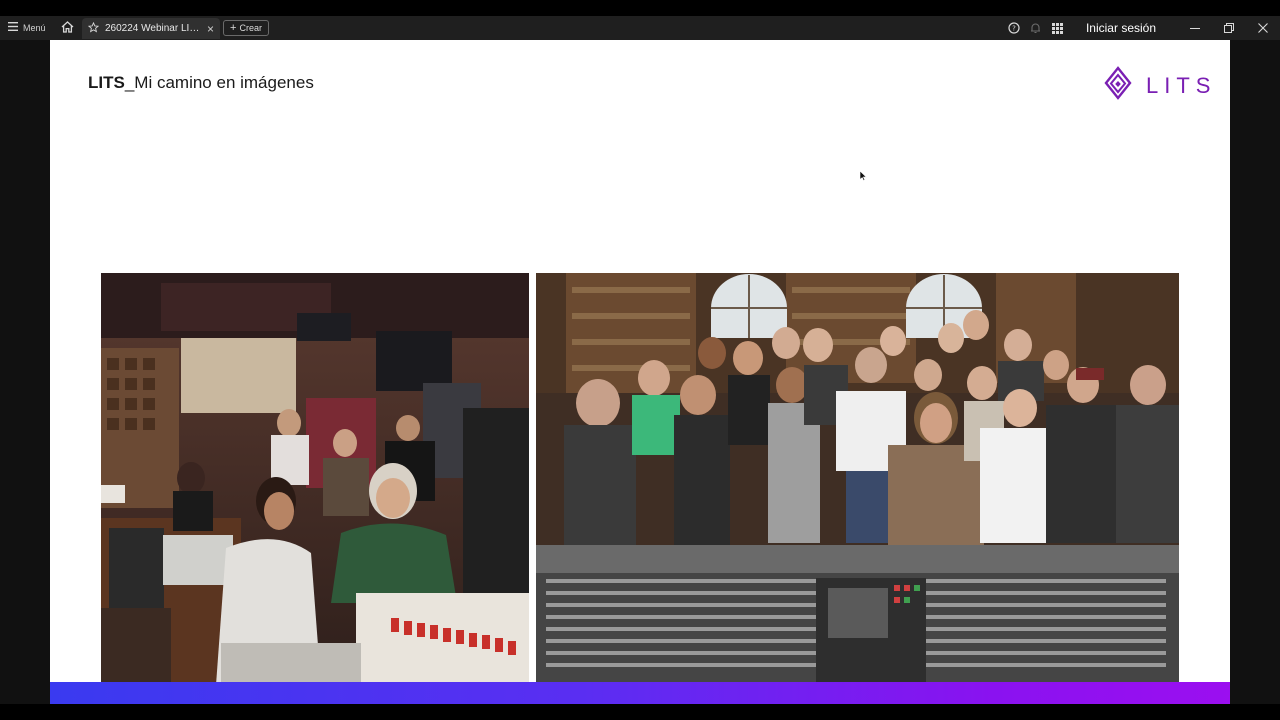  What do you see at coordinates (1118, 85) in the screenshot?
I see `lits-emblem-icon` at bounding box center [1118, 85].